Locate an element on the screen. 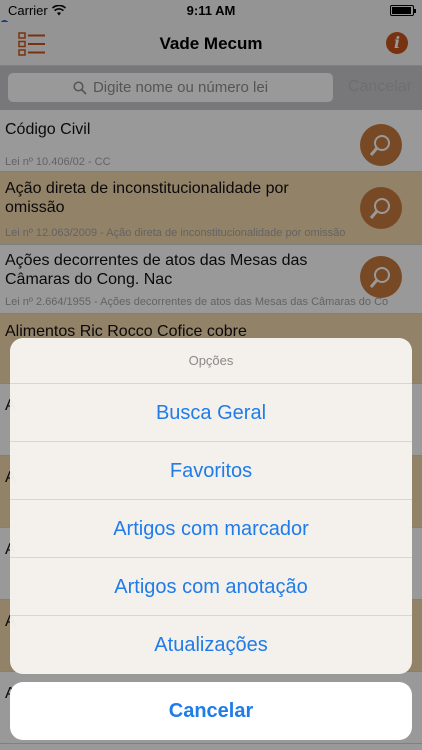  option-busca-geral: Busca Geral is located at coordinates (211, 413).